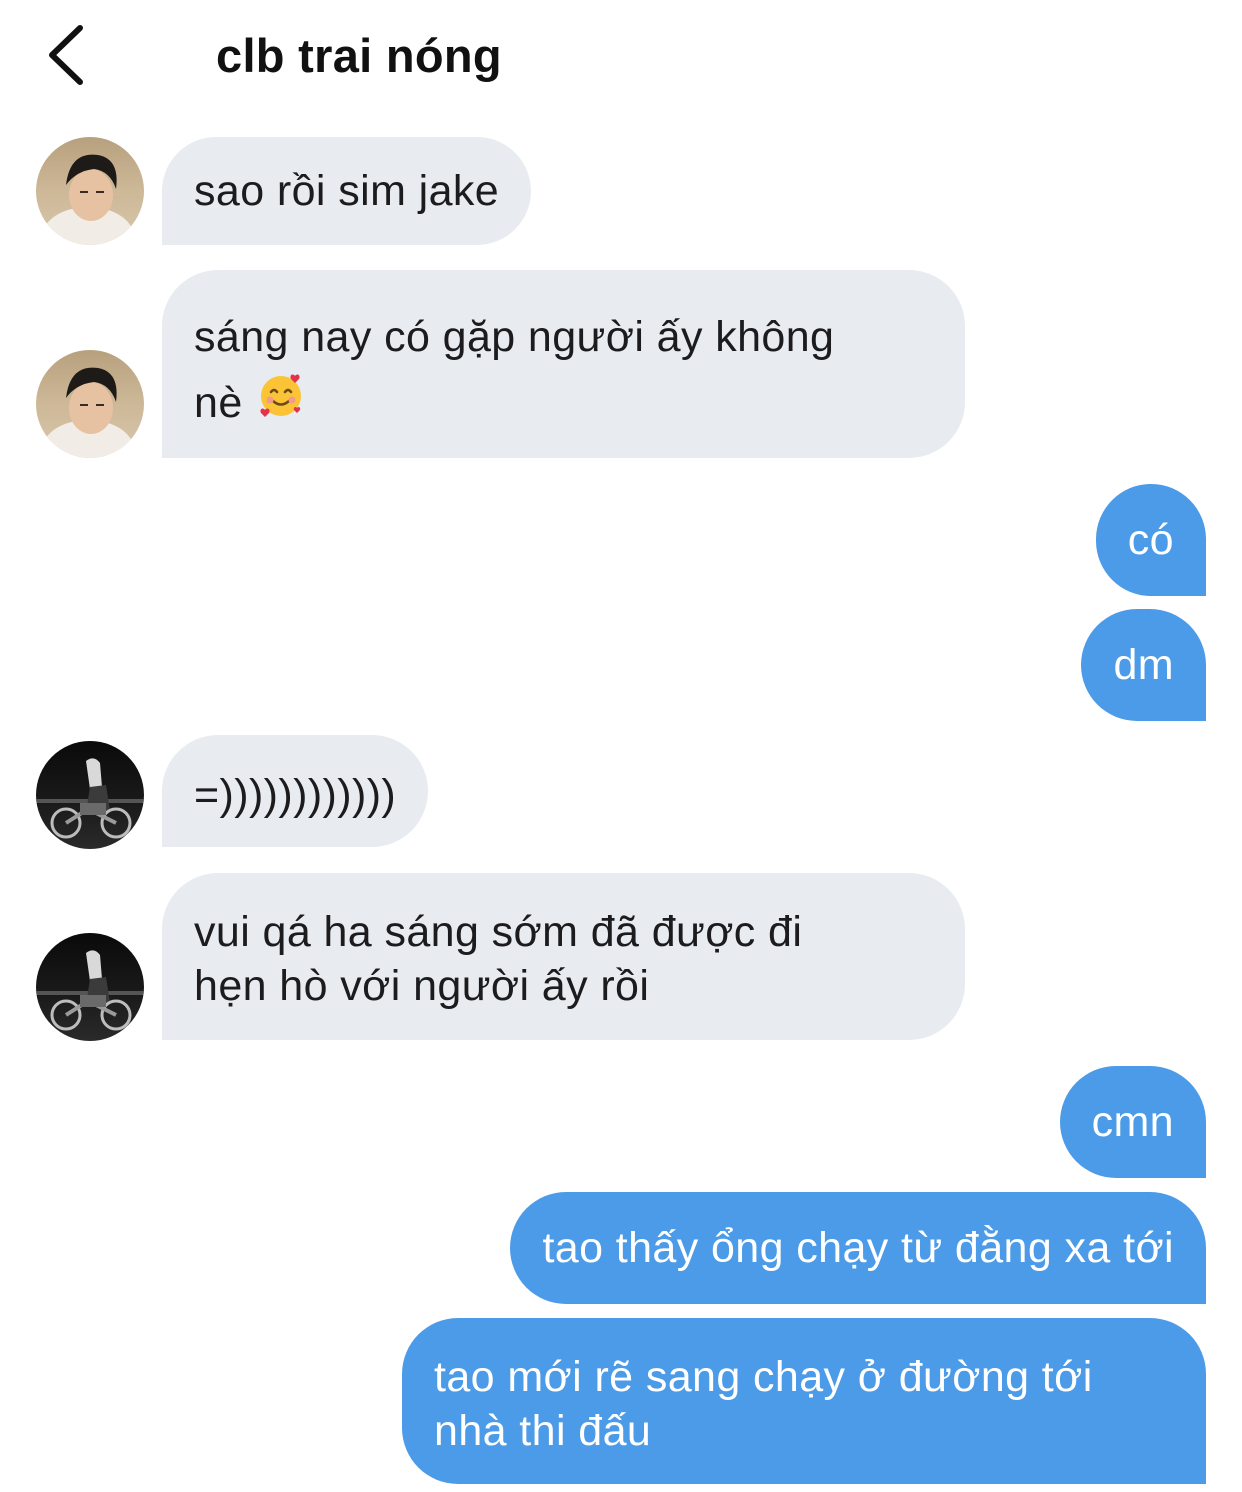 This screenshot has height=1492, width=1242. I want to click on message-bubble-outgoing: có, so click(1150, 540).